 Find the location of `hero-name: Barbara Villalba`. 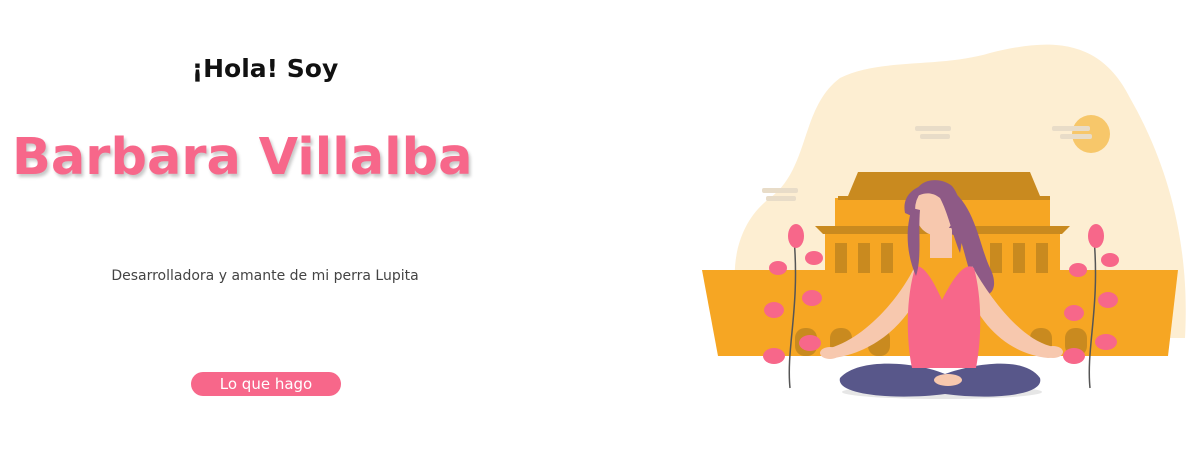

hero-name: Barbara Villalba is located at coordinates (242, 157).